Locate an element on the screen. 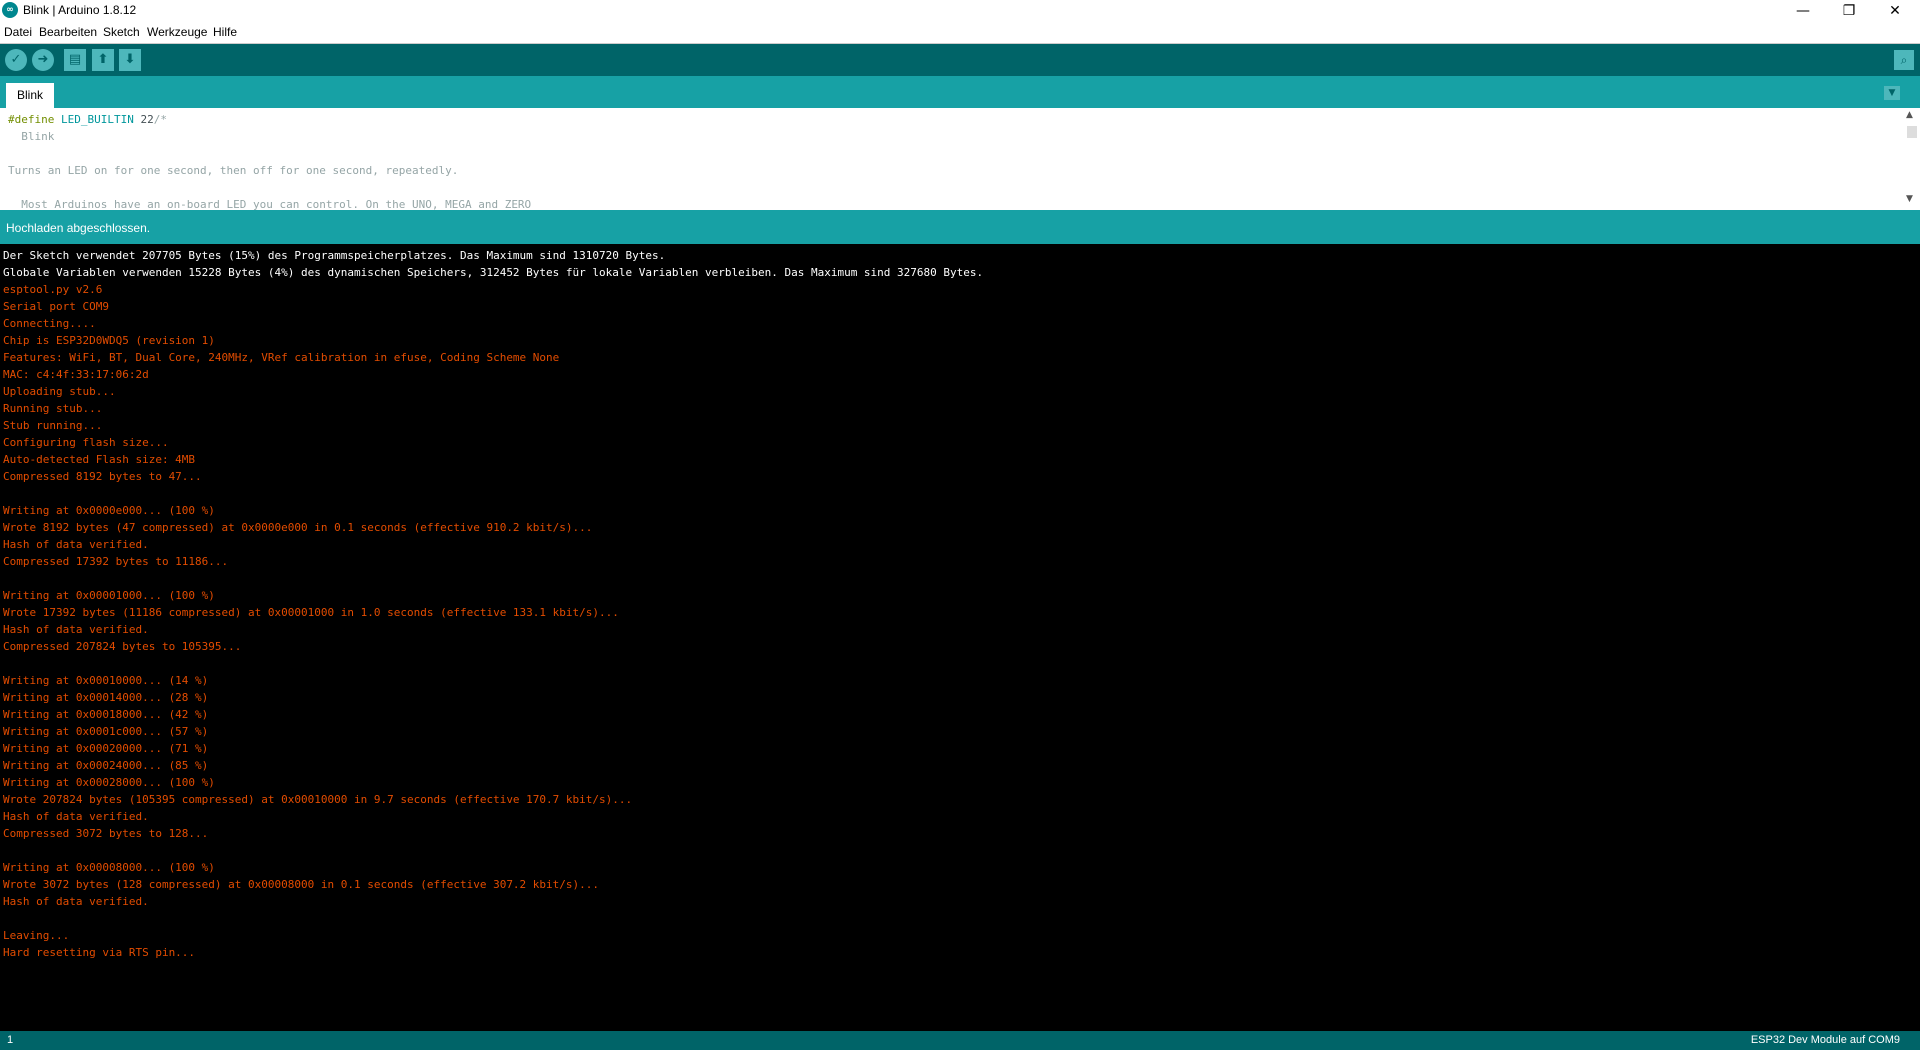 This screenshot has height=1050, width=1920. arrow-right-icon: ➜ is located at coordinates (43, 59).